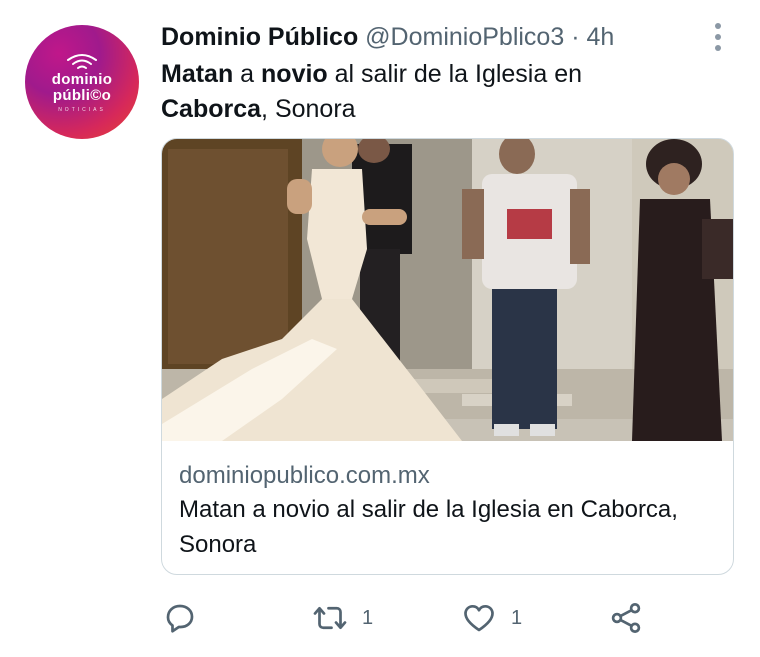 This screenshot has width=760, height=657. What do you see at coordinates (304, 476) in the screenshot?
I see `card-domain: dominiopublico.com.mx` at bounding box center [304, 476].